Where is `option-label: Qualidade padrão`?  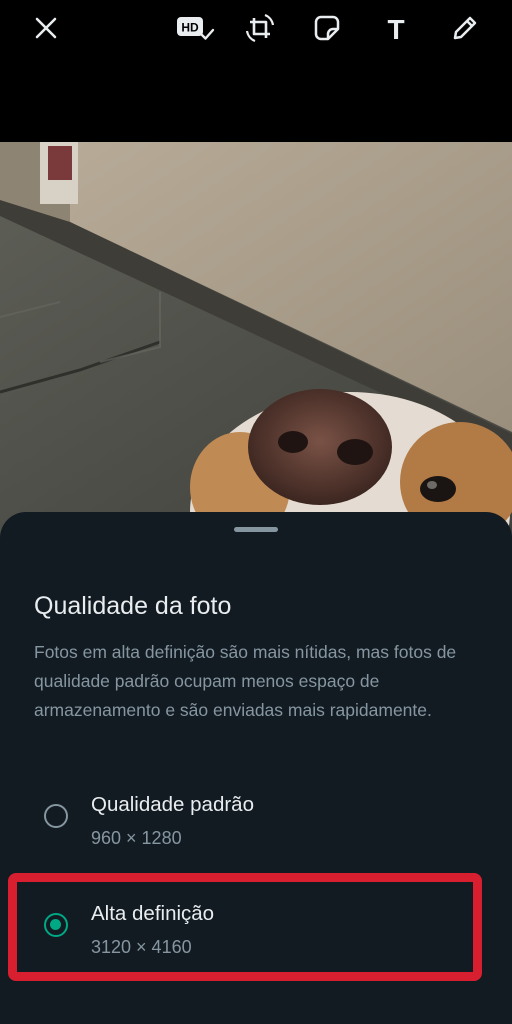 option-label: Qualidade padrão is located at coordinates (172, 804).